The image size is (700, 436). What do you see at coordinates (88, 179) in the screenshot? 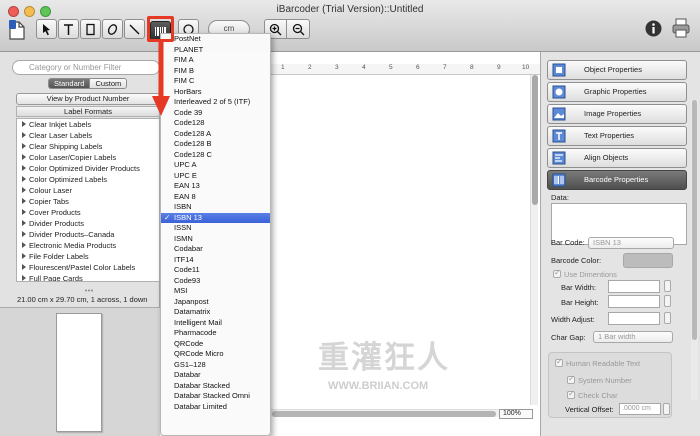
I see `list-item: Color Optimized Labels` at bounding box center [88, 179].